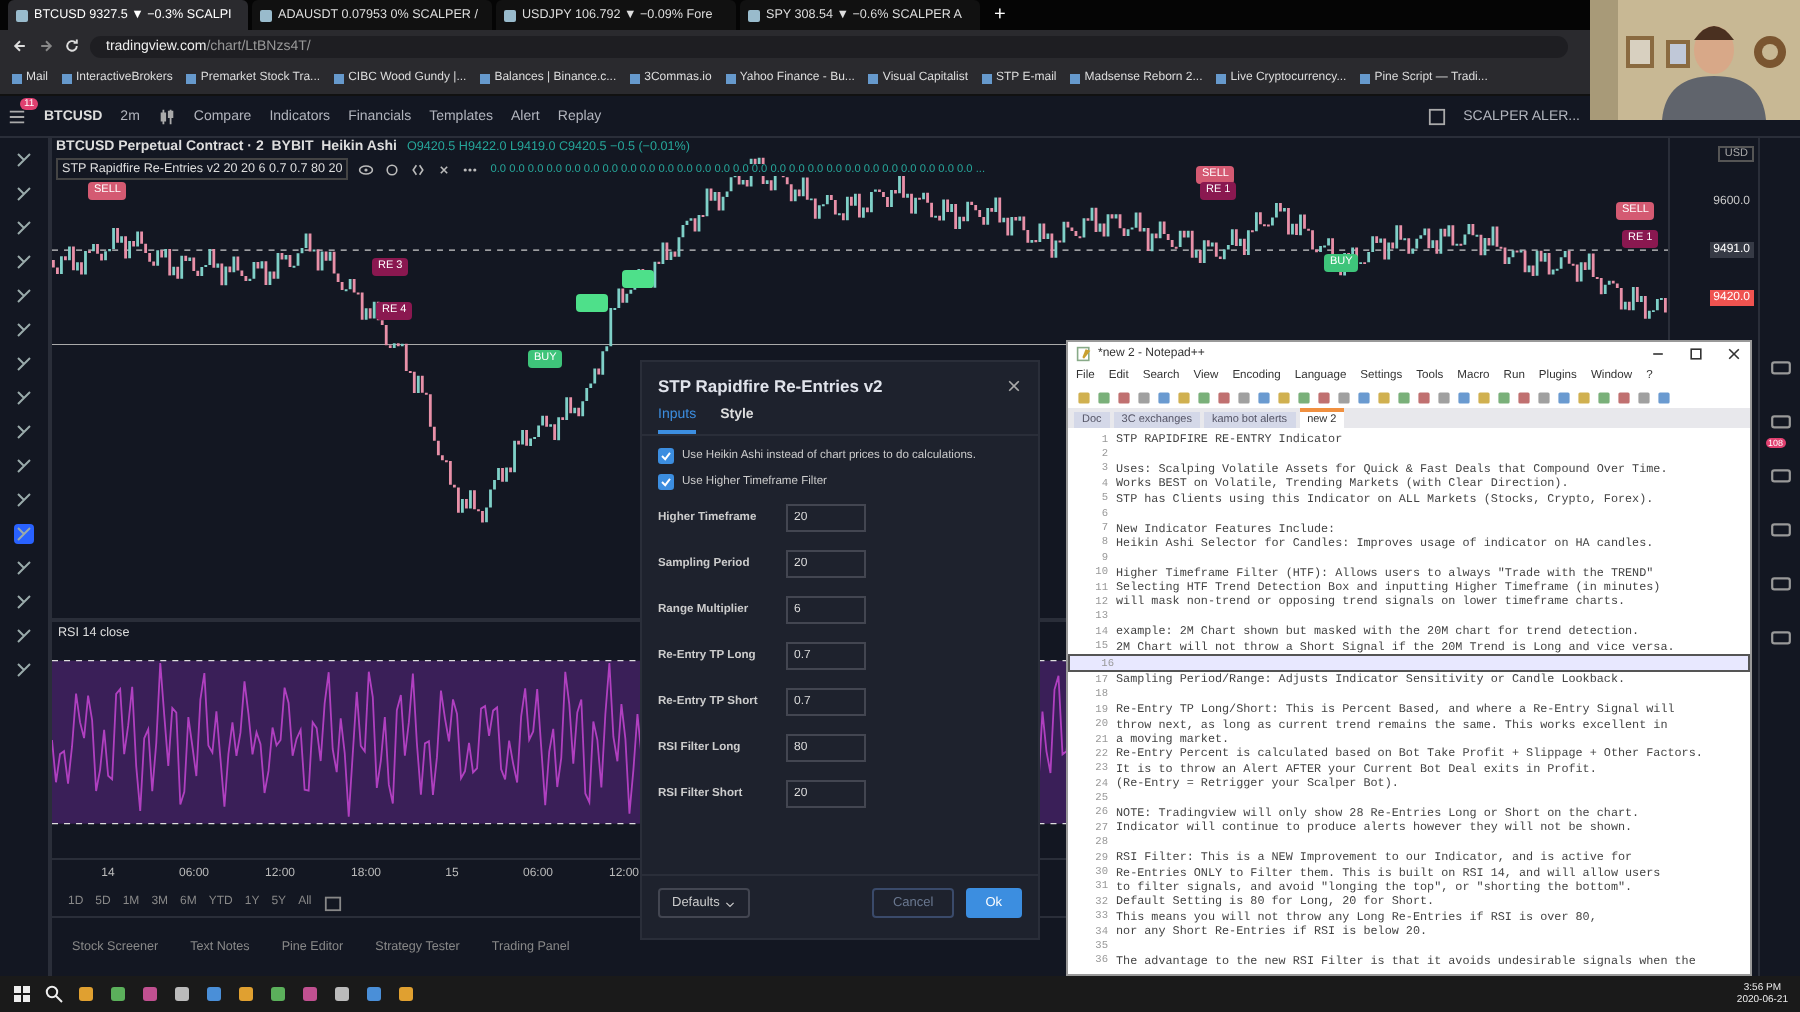  What do you see at coordinates (72, 46) in the screenshot?
I see `reload-icon` at bounding box center [72, 46].